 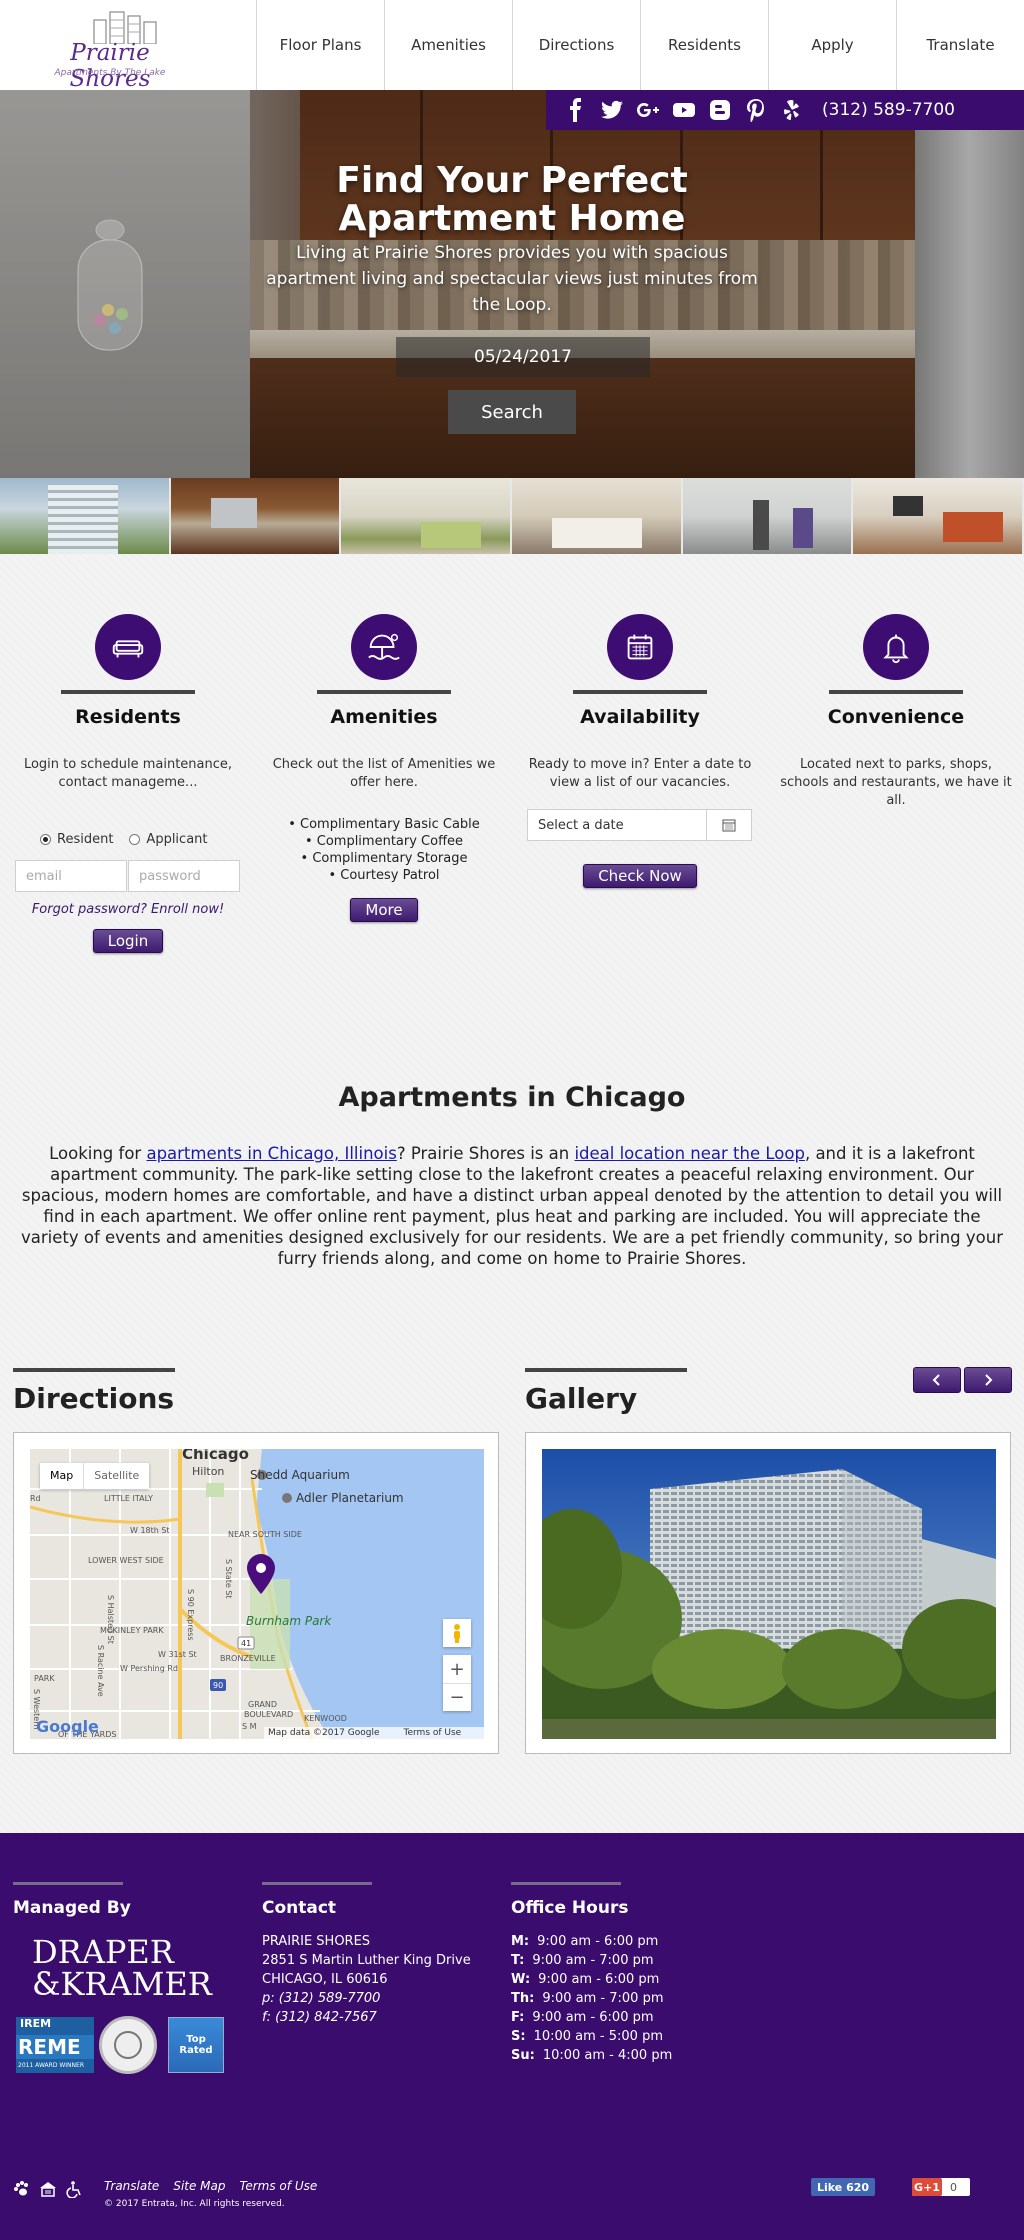 What do you see at coordinates (720, 110) in the screenshot?
I see `blogger-icon` at bounding box center [720, 110].